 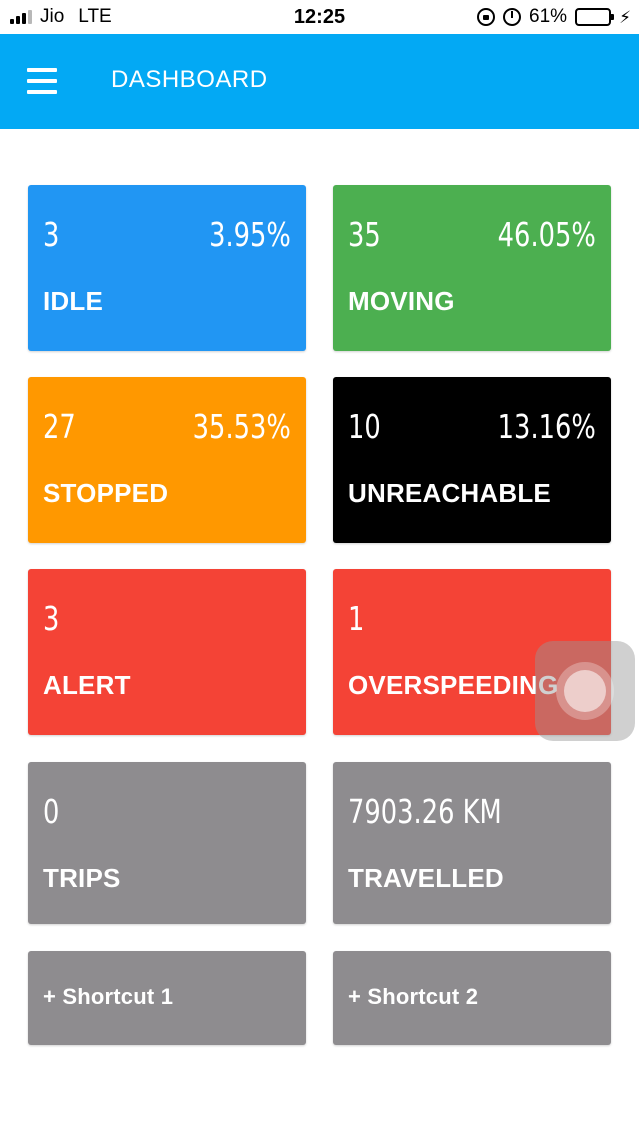 I want to click on shortcut-1-button: + Shortcut 1, so click(x=167, y=998).